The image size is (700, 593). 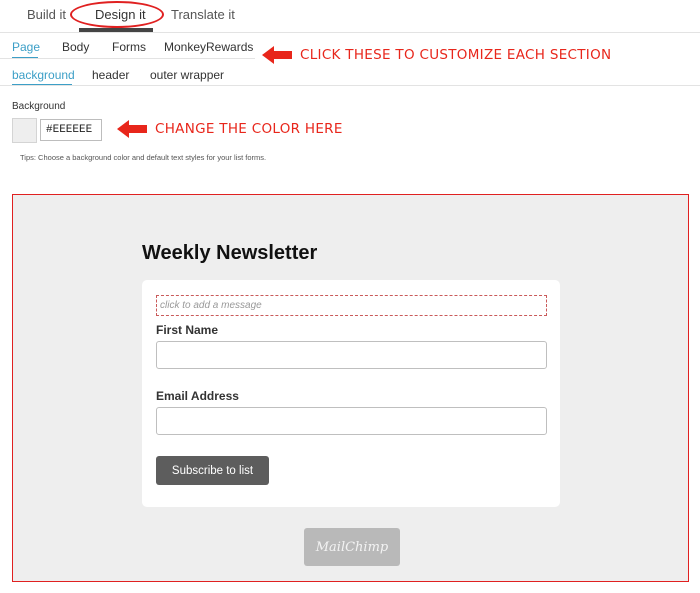 I want to click on first-name-label: First Name, so click(x=187, y=330).